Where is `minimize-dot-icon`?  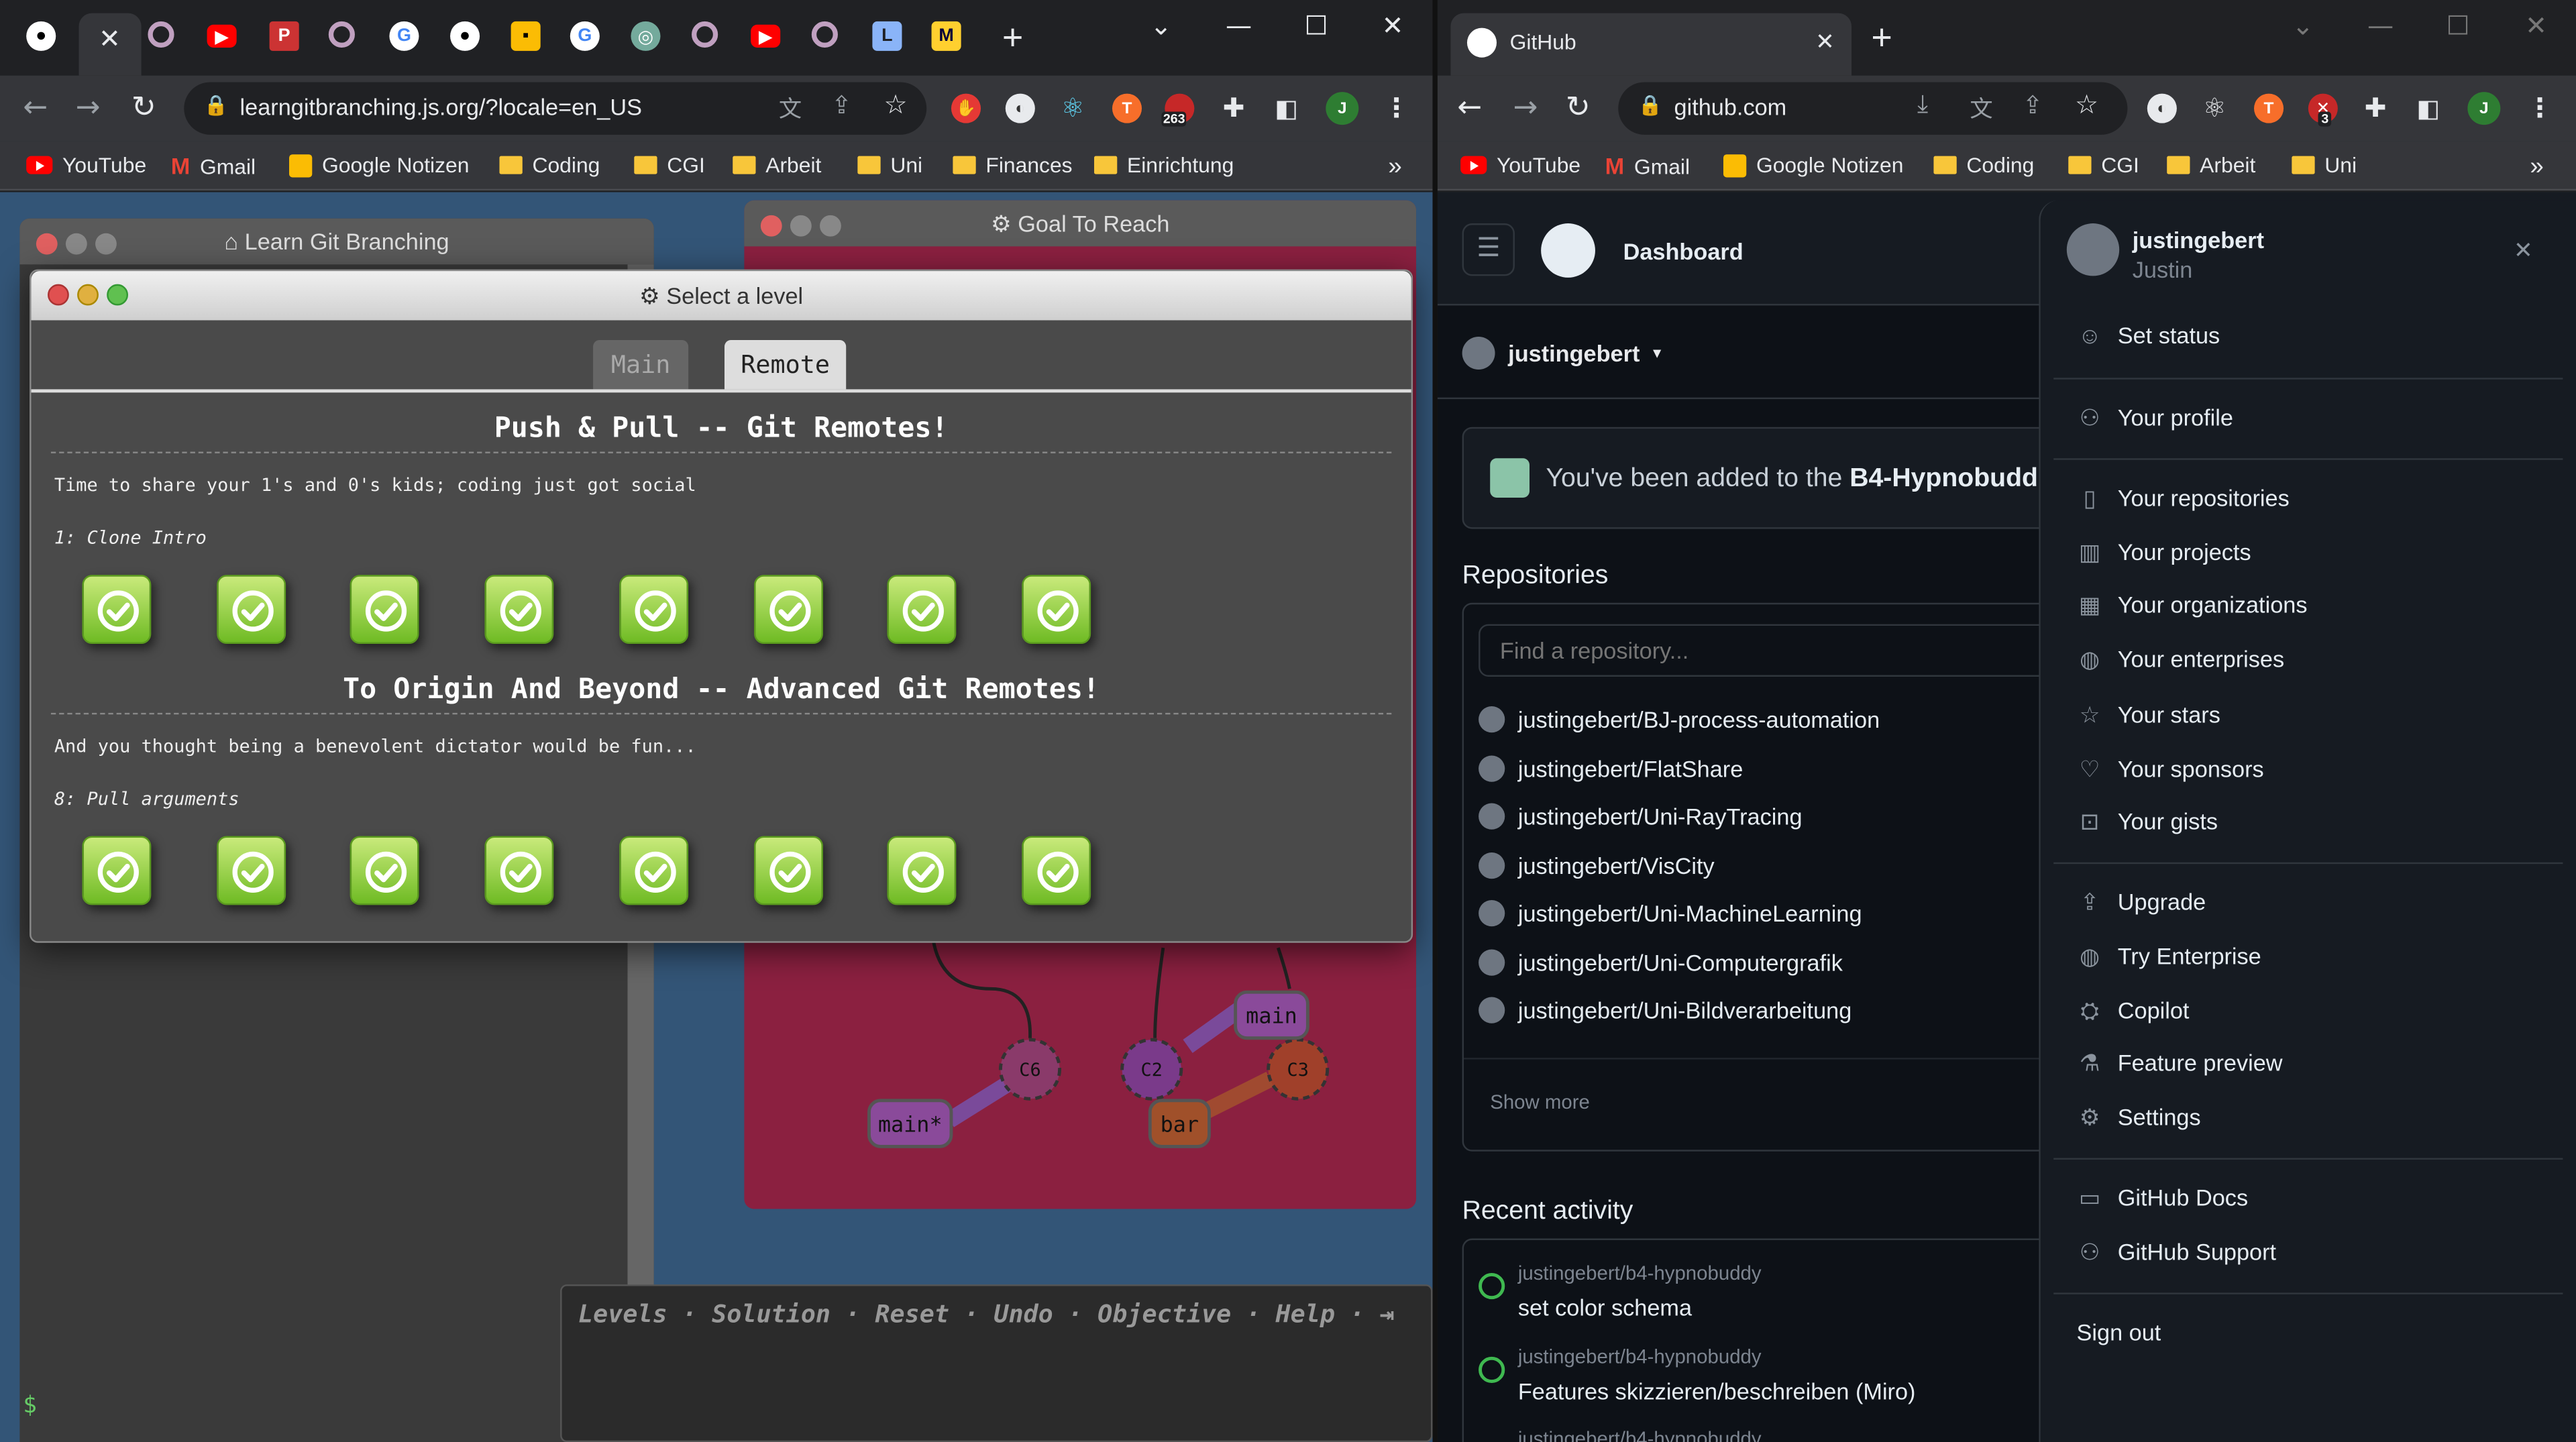
minimize-dot-icon is located at coordinates (88, 295).